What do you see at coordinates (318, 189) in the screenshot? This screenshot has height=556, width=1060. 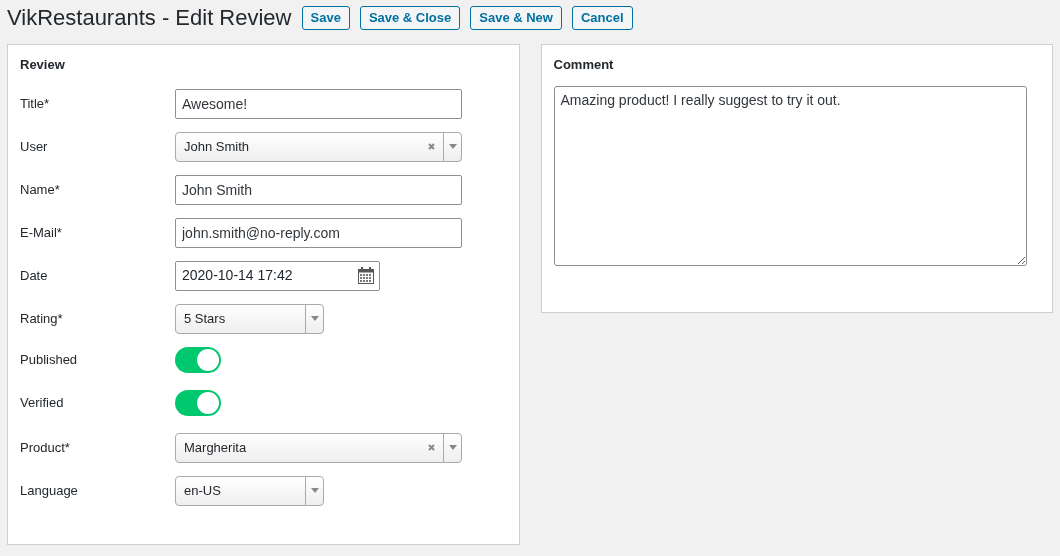 I see `text-field: John Smith` at bounding box center [318, 189].